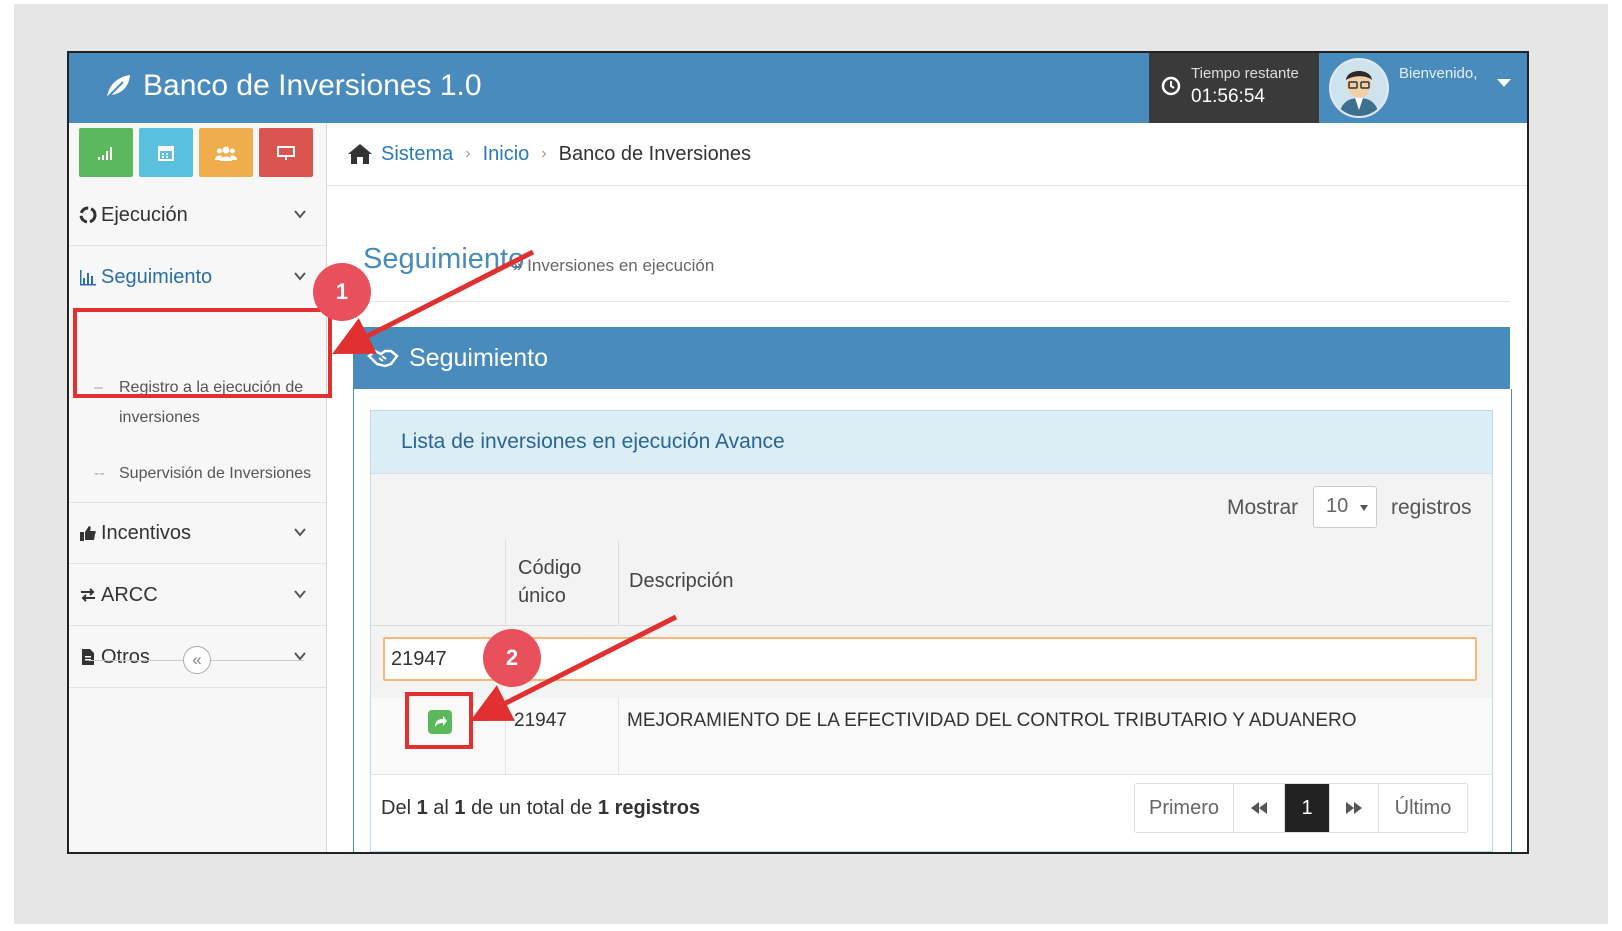 The height and width of the screenshot is (931, 1622). I want to click on info-mid: de un total de, so click(532, 808).